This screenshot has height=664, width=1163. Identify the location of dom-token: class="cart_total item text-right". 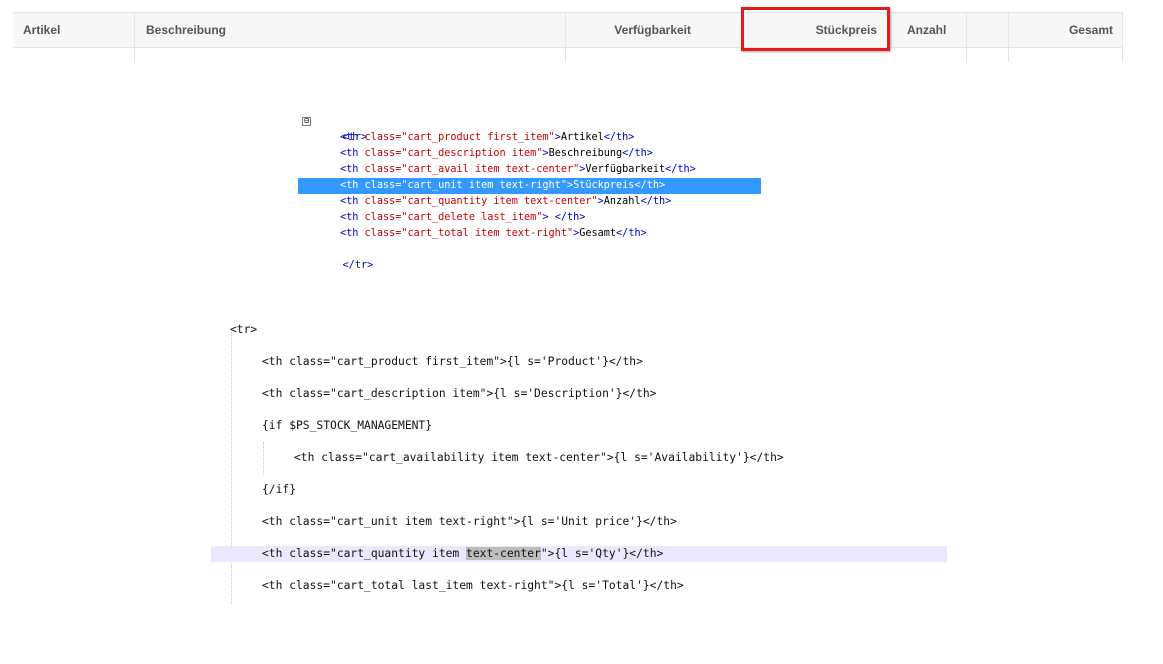
(469, 233).